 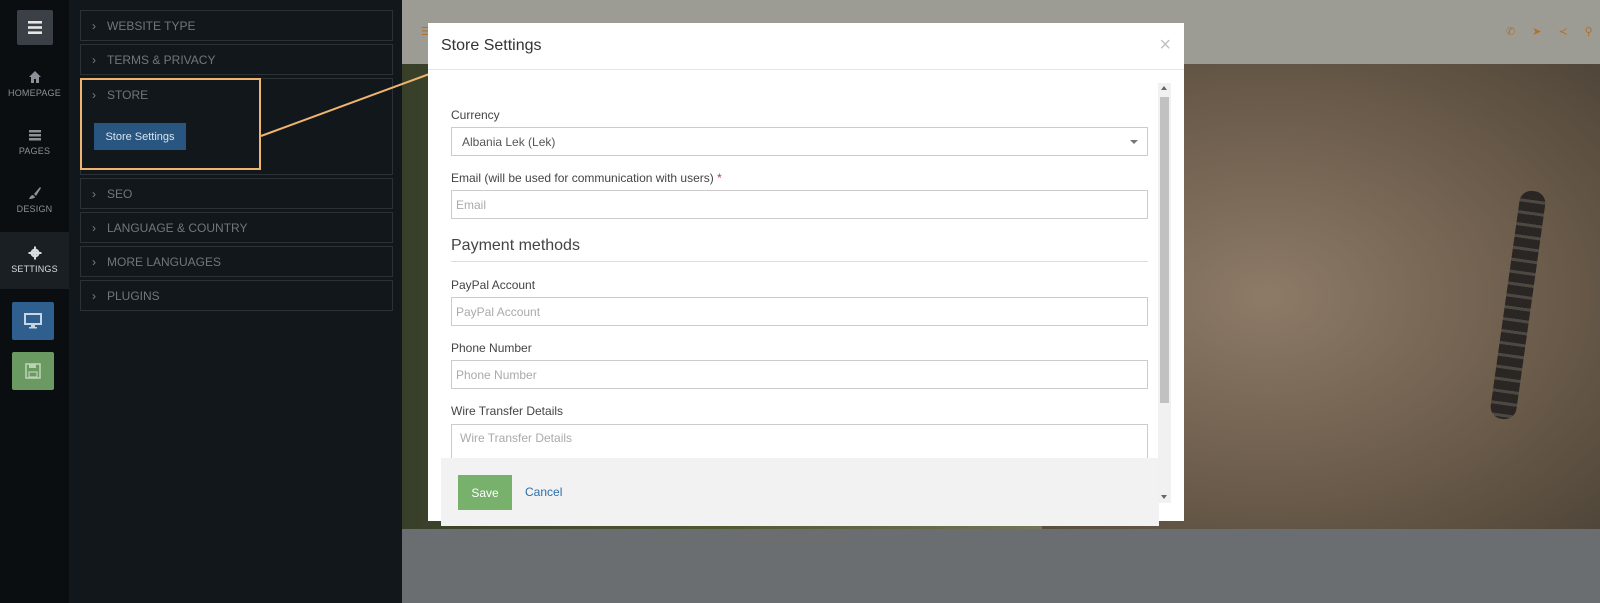 I want to click on hamburger-menu-button, so click(x=35, y=27).